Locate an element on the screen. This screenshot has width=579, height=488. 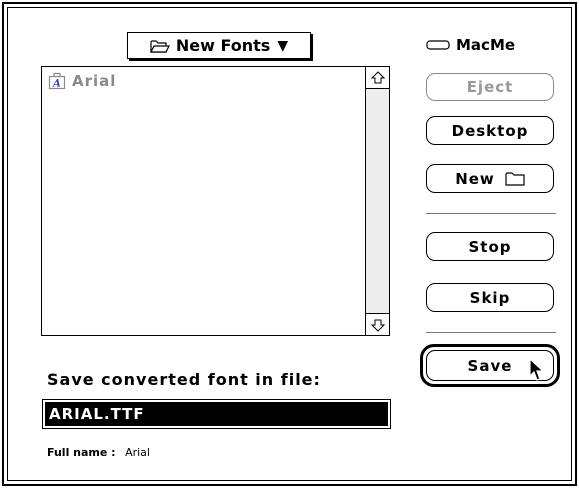
filename-value: ARIAL.TTF is located at coordinates (216, 414).